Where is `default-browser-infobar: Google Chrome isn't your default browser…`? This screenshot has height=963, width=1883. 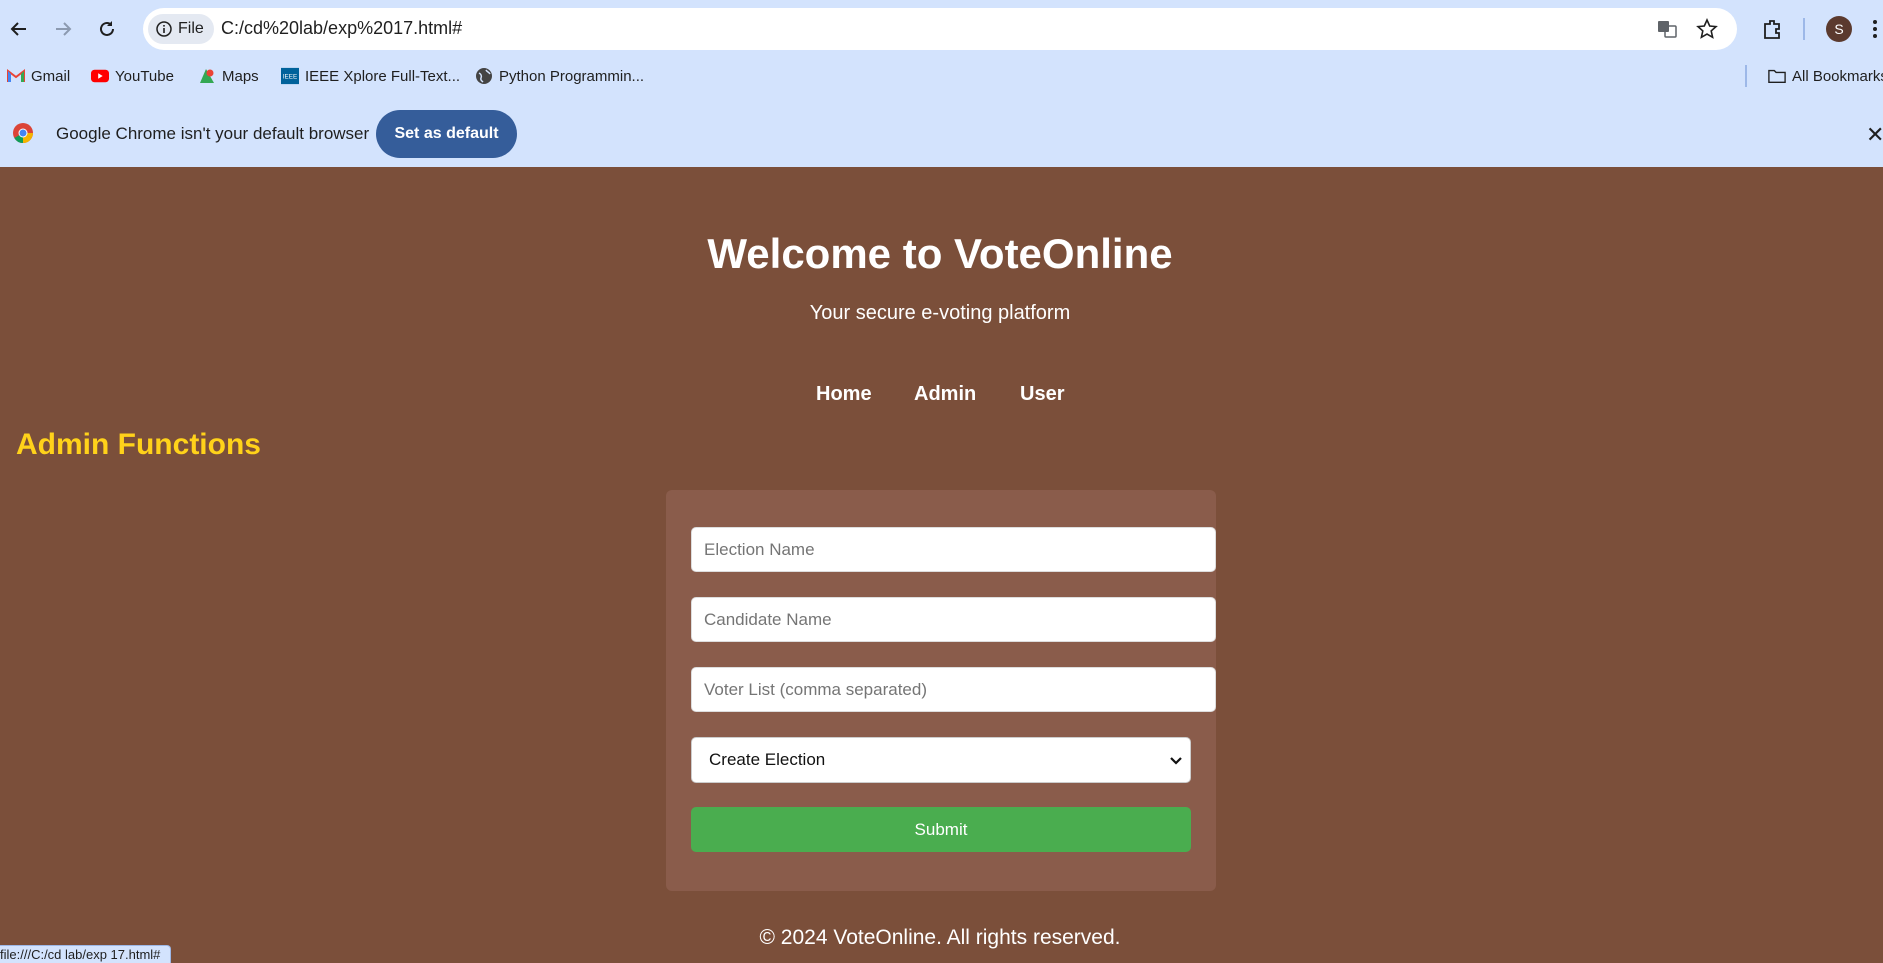
default-browser-infobar: Google Chrome isn't your default browser… is located at coordinates (941, 134).